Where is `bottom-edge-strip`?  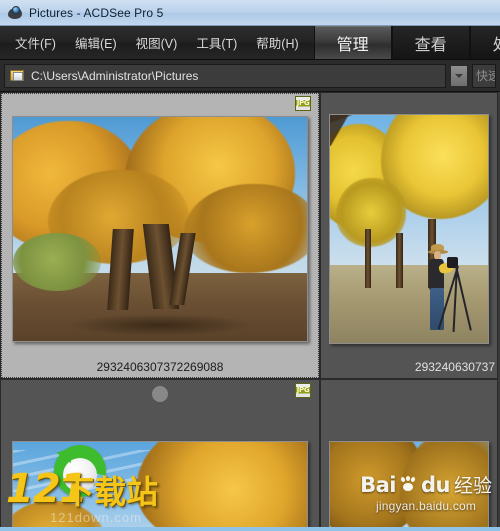
bottom-edge-strip is located at coordinates (250, 529).